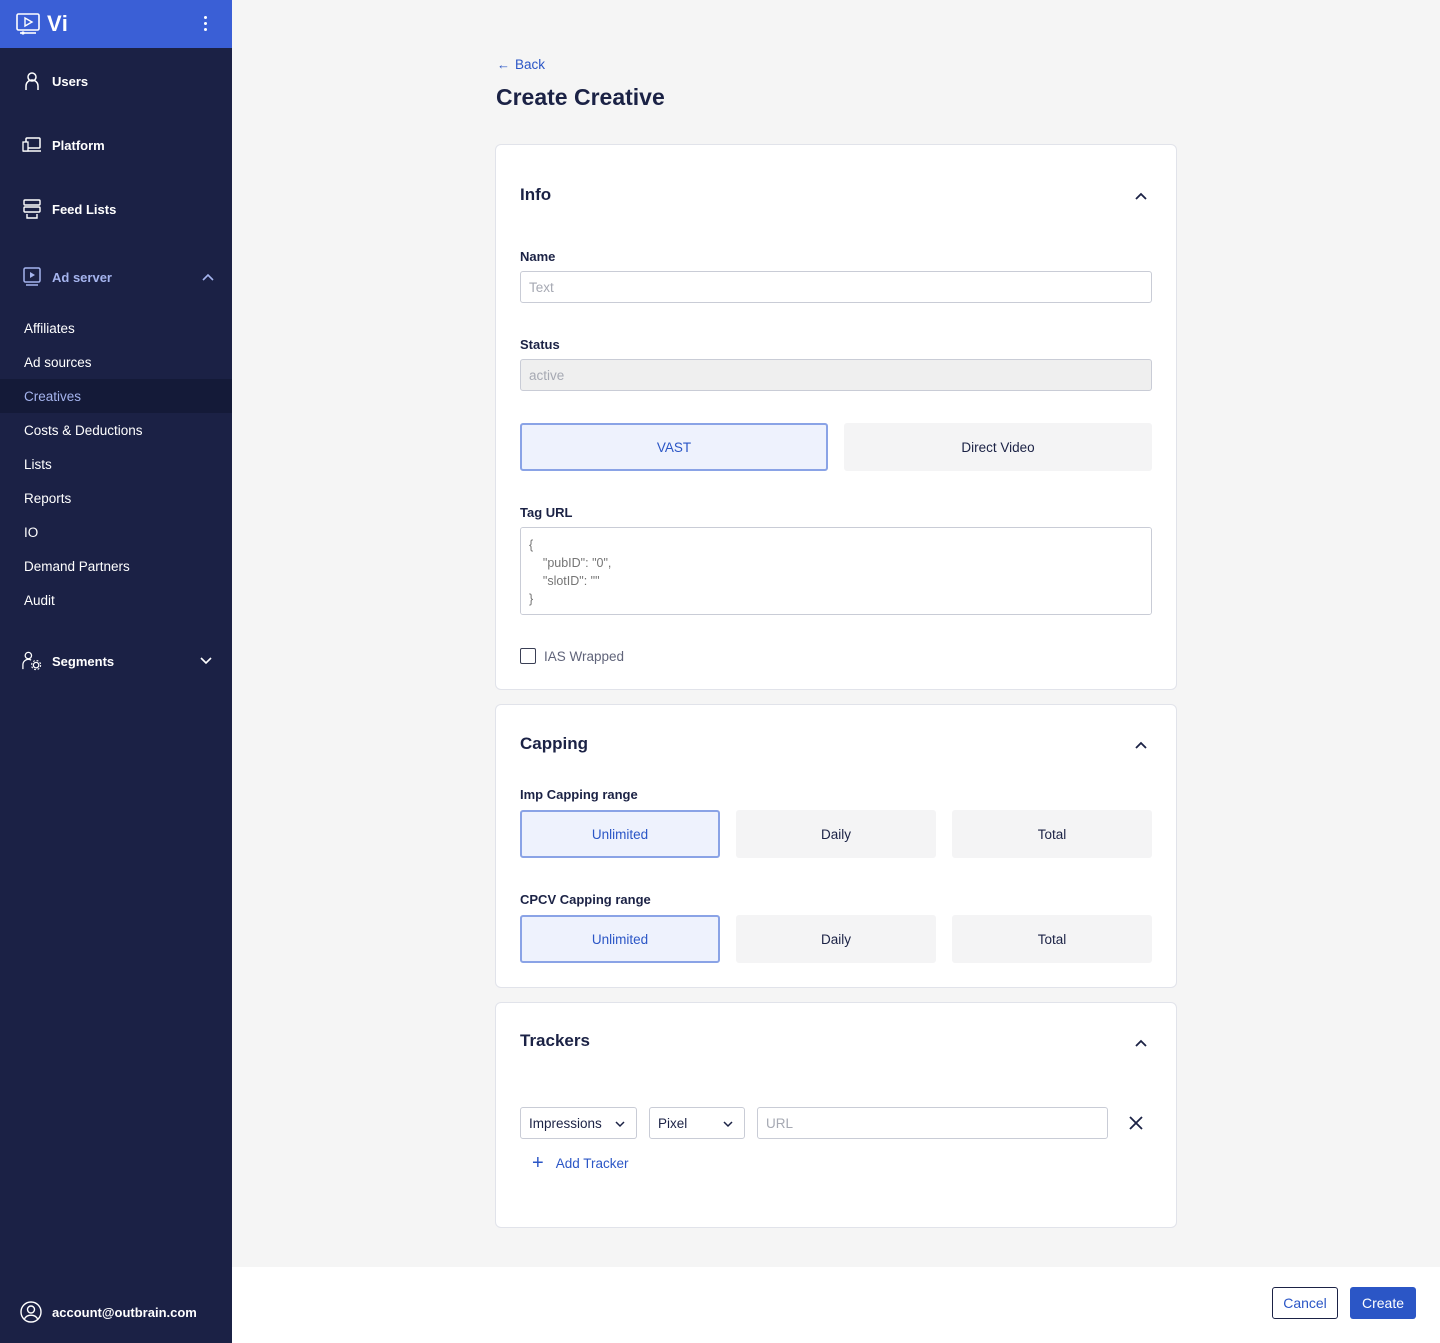 The width and height of the screenshot is (1440, 1343). What do you see at coordinates (836, 834) in the screenshot?
I see `imp-option-daily: Daily` at bounding box center [836, 834].